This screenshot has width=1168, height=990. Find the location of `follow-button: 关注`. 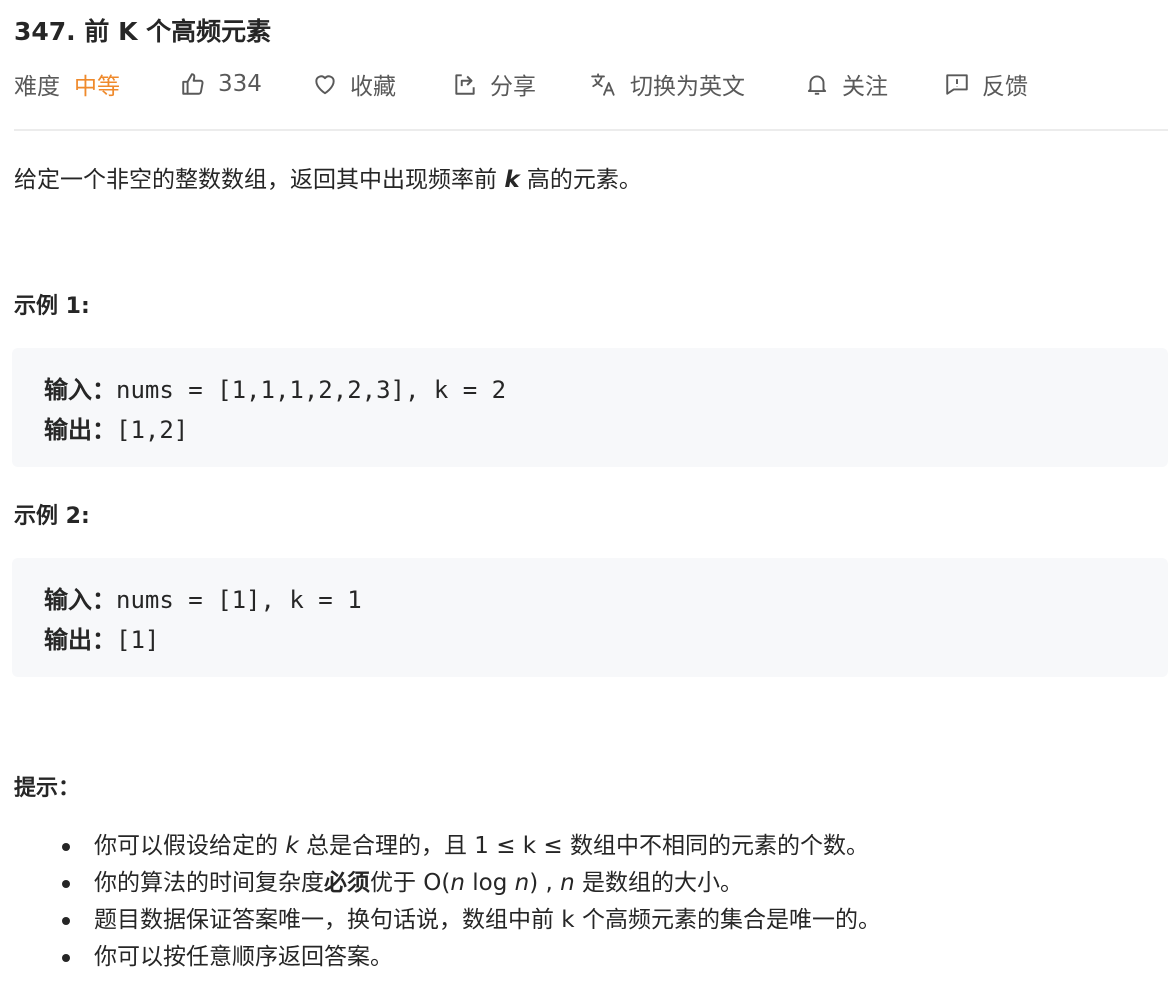

follow-button: 关注 is located at coordinates (846, 84).